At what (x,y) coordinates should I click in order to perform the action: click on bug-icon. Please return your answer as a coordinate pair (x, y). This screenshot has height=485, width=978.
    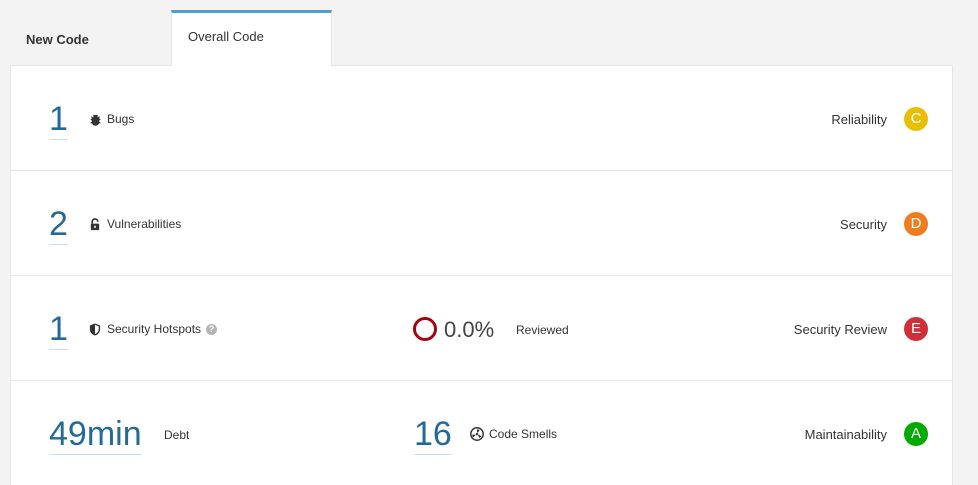
    Looking at the image, I should click on (95, 119).